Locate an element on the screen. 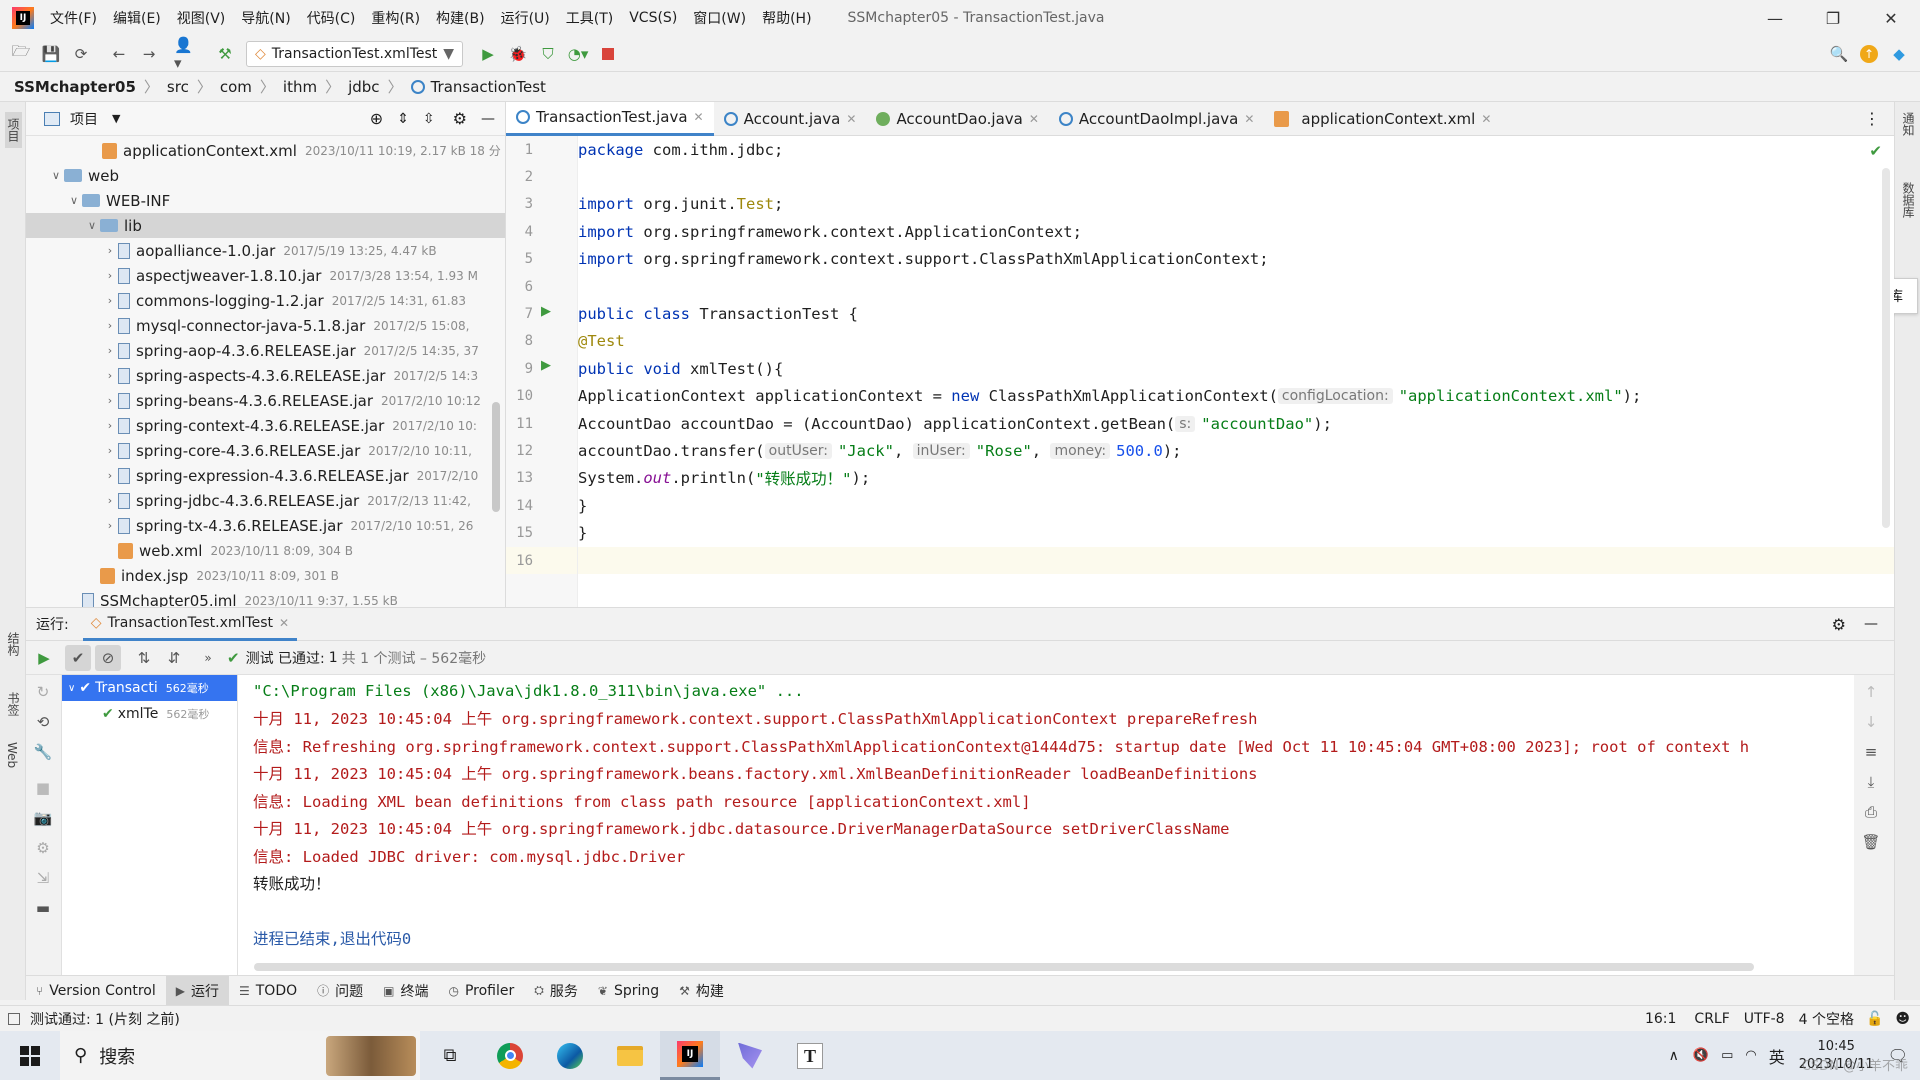 The image size is (1920, 1080). tree-row: ∨ lib is located at coordinates (265, 225).